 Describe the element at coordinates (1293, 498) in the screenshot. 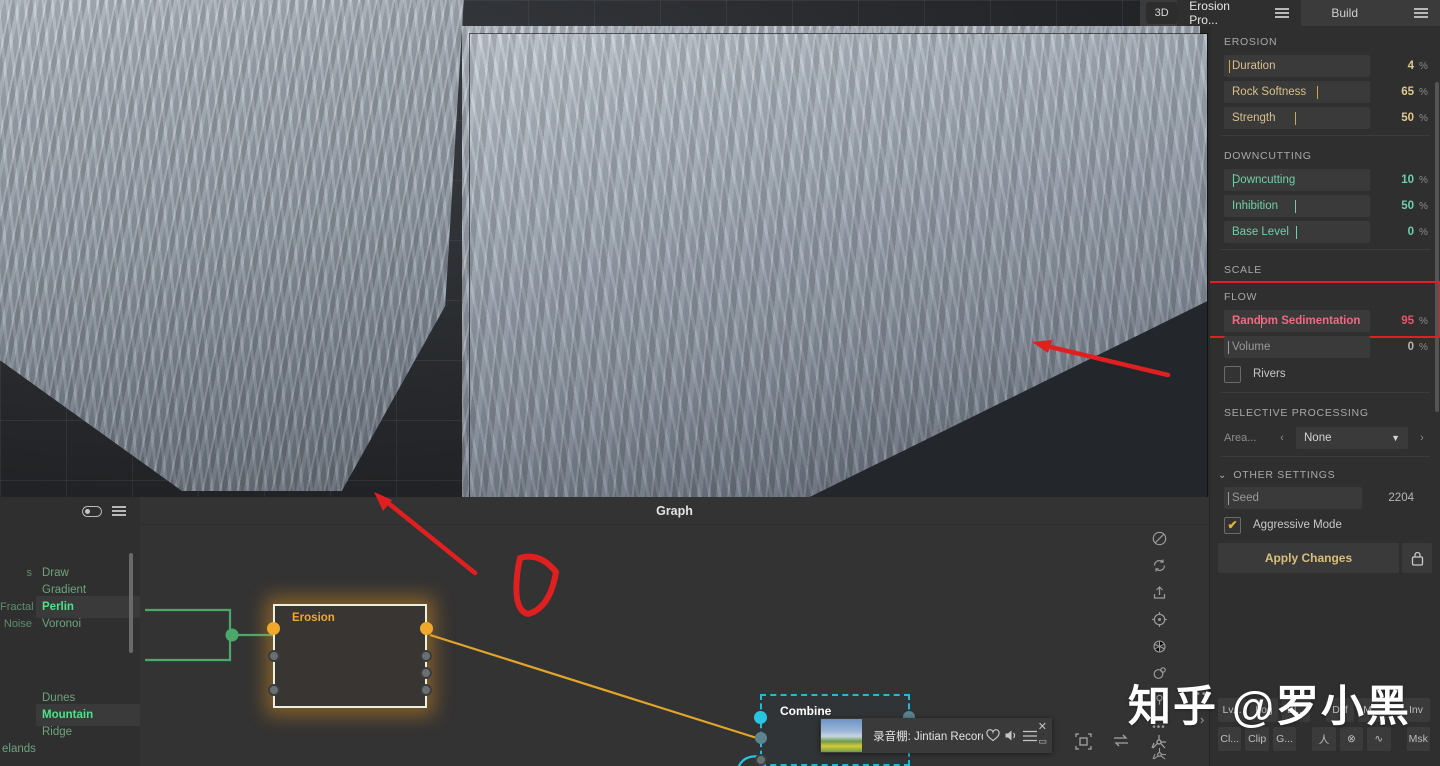

I see `seed-field: Seed` at that location.